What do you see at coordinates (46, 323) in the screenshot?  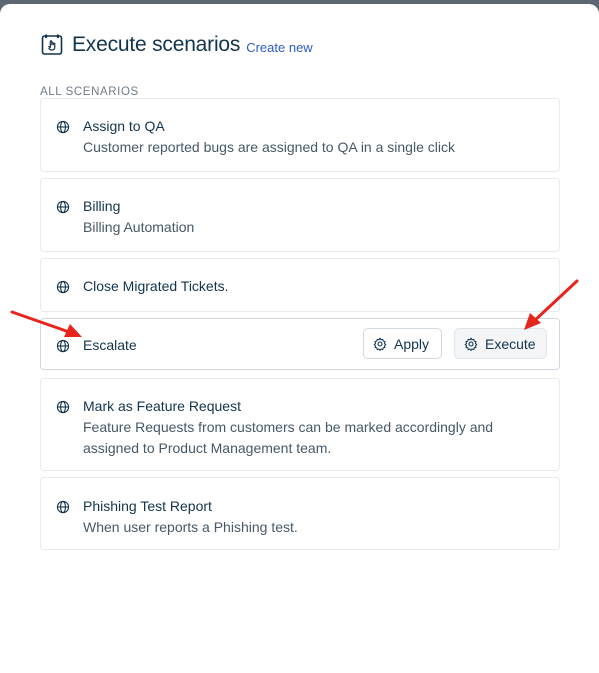 I see `annotation-arrow-escalate` at bounding box center [46, 323].